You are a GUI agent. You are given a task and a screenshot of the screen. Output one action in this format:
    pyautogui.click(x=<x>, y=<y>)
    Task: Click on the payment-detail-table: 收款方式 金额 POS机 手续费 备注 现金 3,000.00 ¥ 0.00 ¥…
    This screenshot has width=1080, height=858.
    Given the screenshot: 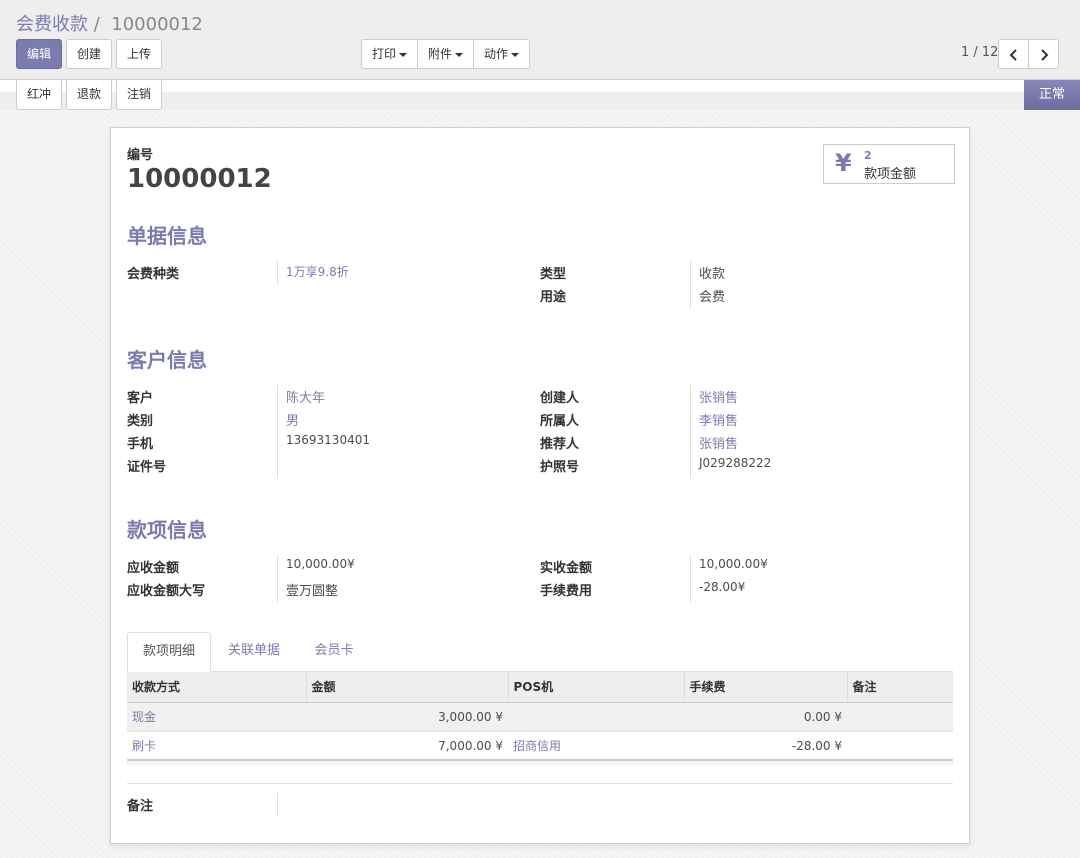 What is the action you would take?
    pyautogui.click(x=540, y=716)
    